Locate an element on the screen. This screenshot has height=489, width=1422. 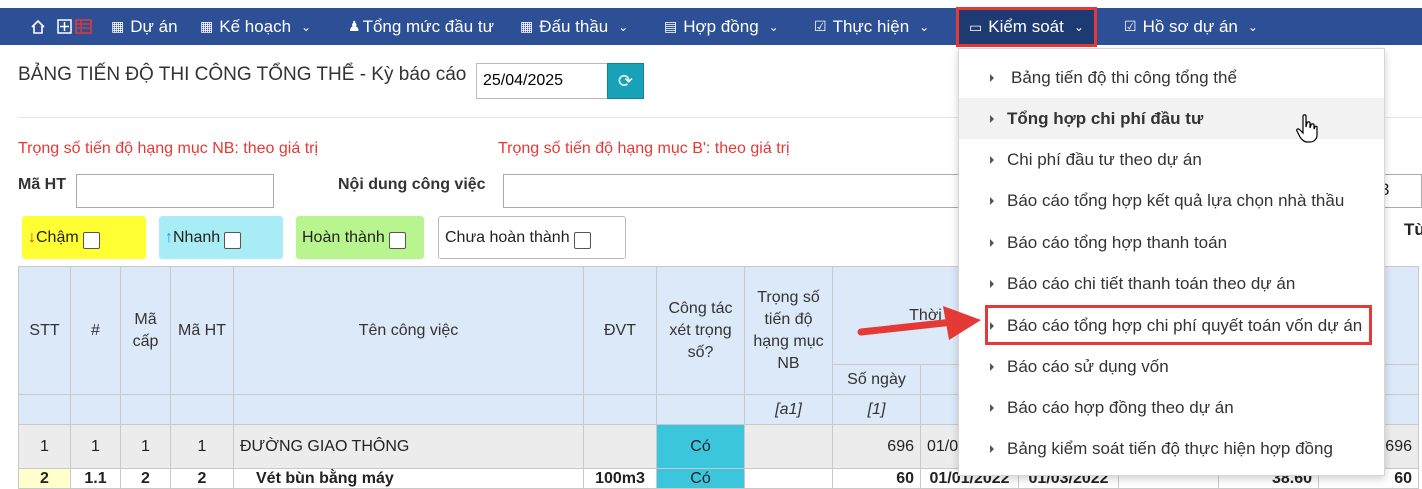
nav-thuc-hien: ☑ Thực hiện ⌄ is located at coordinates (871, 26).